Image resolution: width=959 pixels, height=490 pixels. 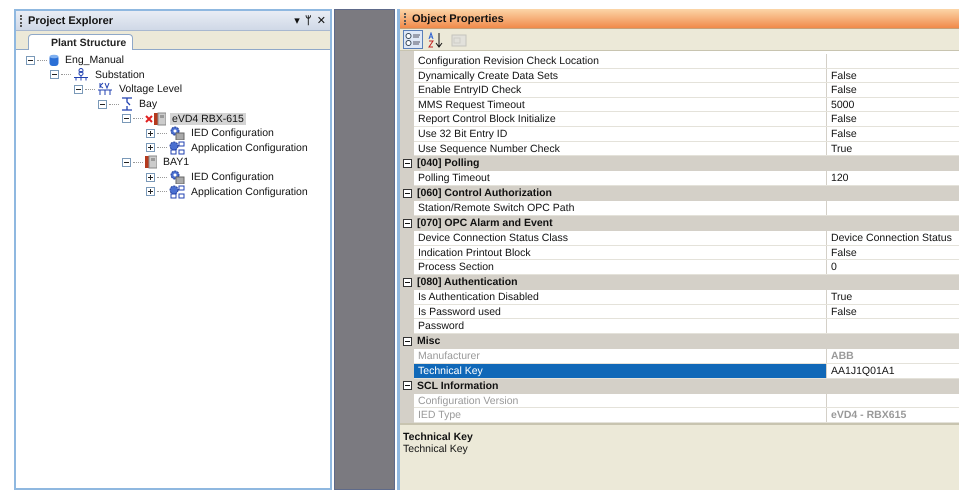 I want to click on property-name: Indication Printout Block, so click(x=620, y=253).